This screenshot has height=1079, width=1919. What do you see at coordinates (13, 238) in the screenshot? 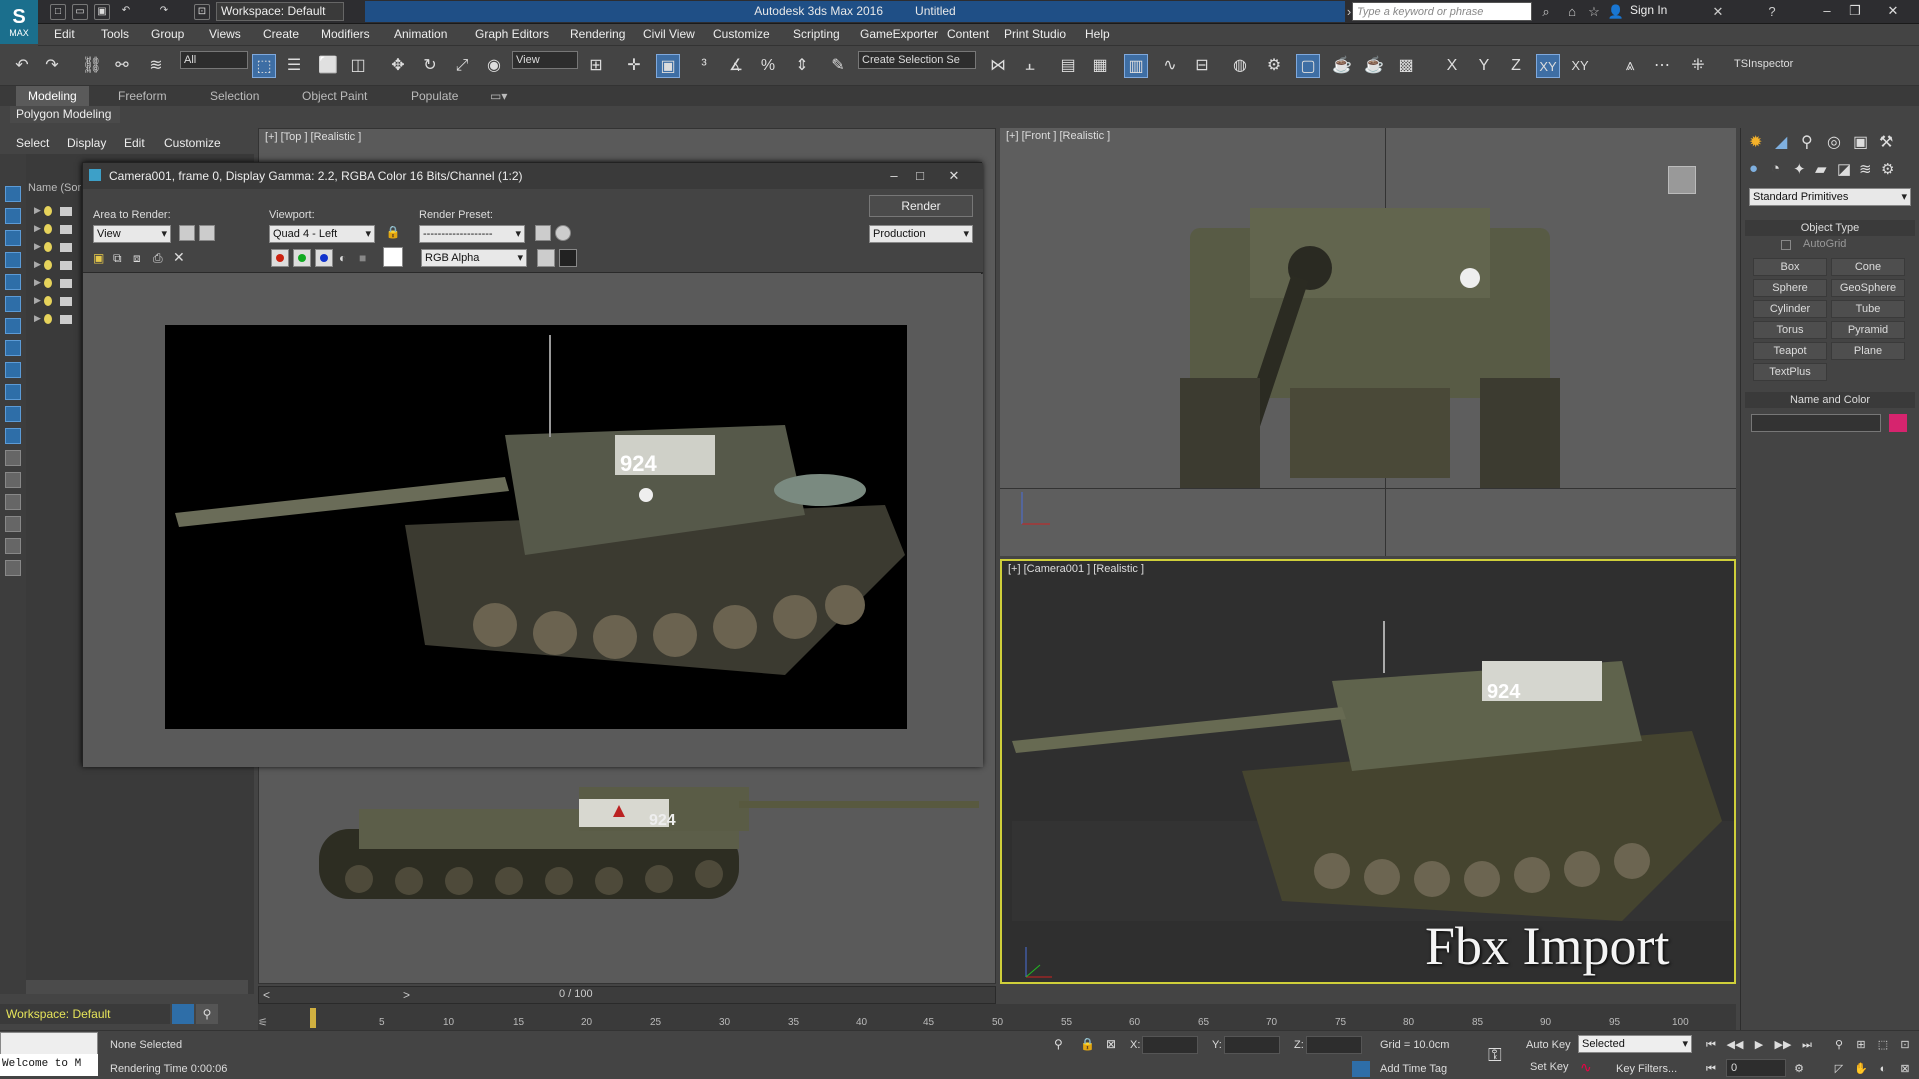
I see `filter-lights-icon` at bounding box center [13, 238].